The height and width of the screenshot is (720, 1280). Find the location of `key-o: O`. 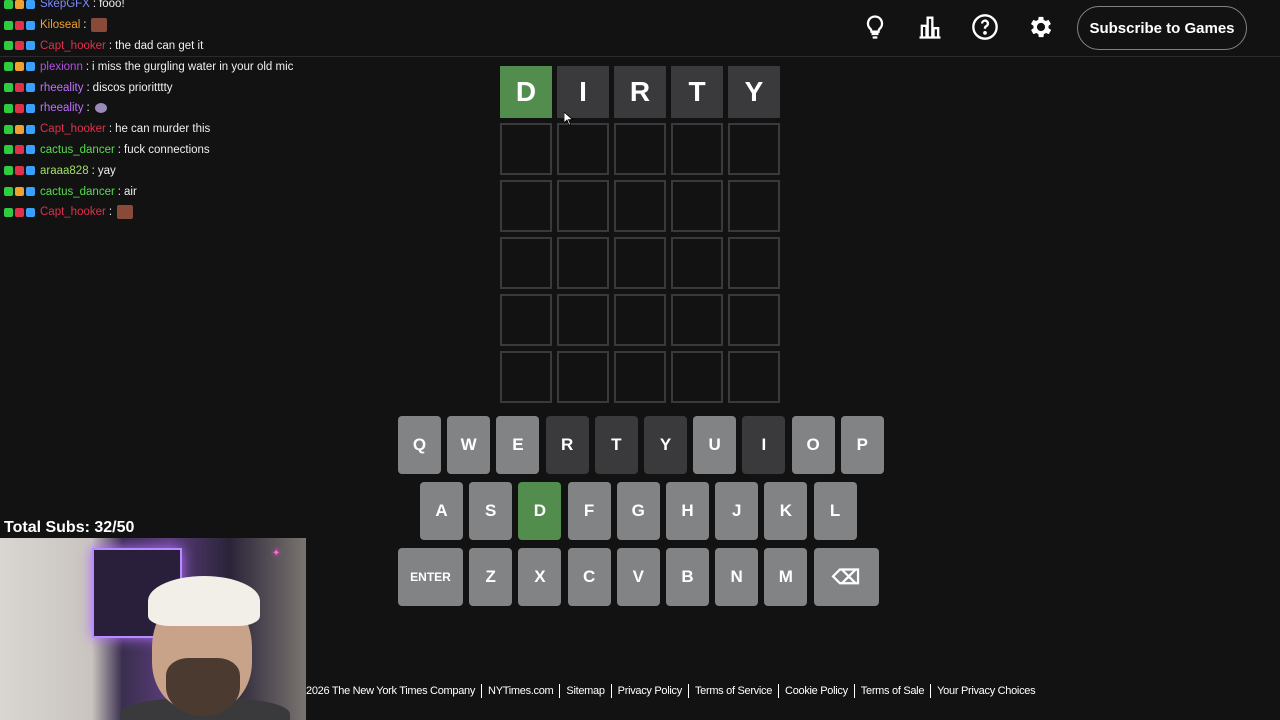

key-o: O is located at coordinates (813, 445).